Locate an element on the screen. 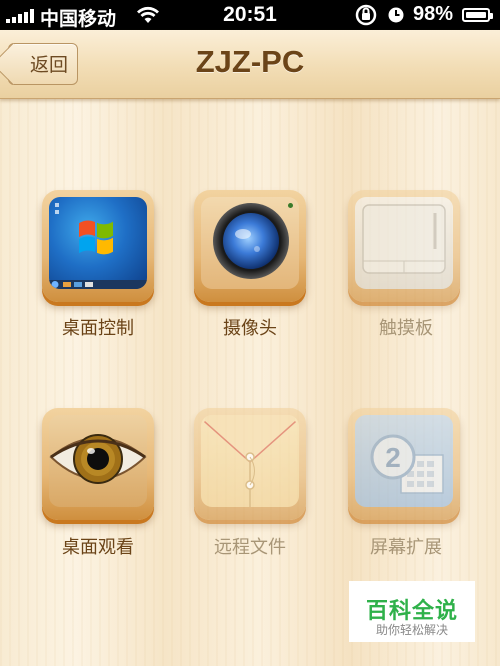 The width and height of the screenshot is (500, 666). tile-camera is located at coordinates (250, 246).